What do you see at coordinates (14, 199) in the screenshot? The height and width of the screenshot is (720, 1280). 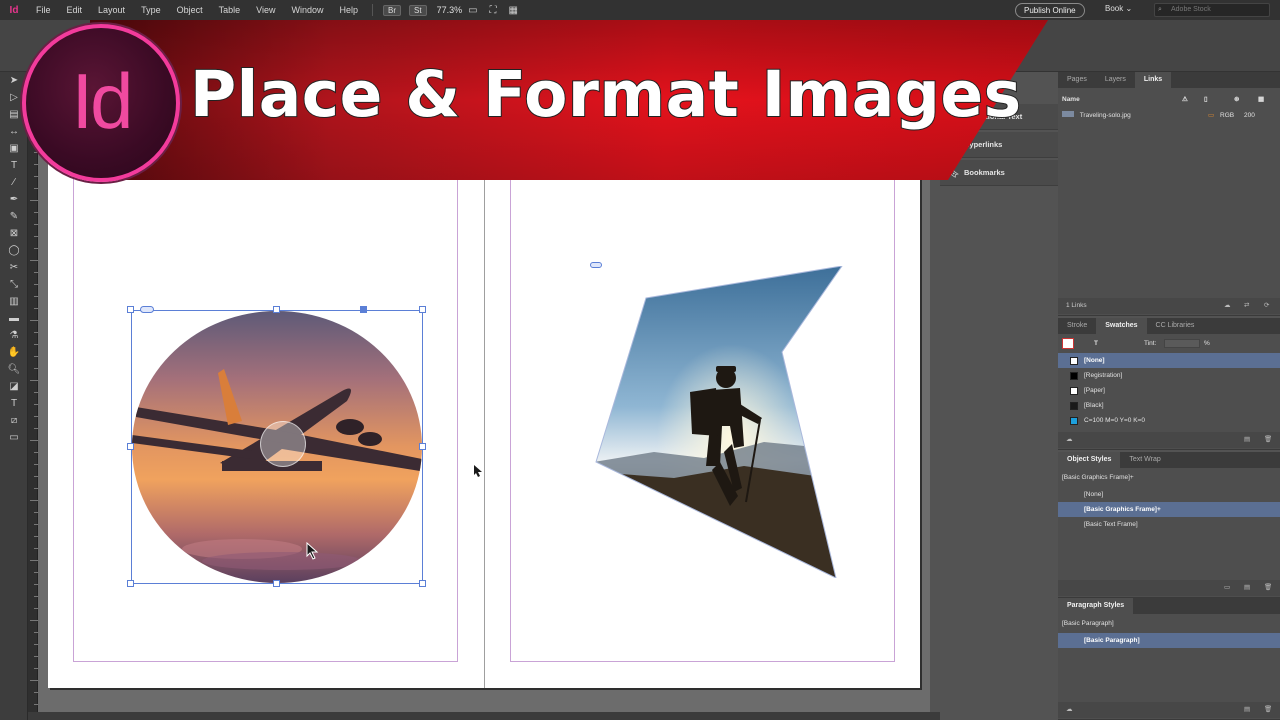 I see `pen-tool-icon: ✒` at bounding box center [14, 199].